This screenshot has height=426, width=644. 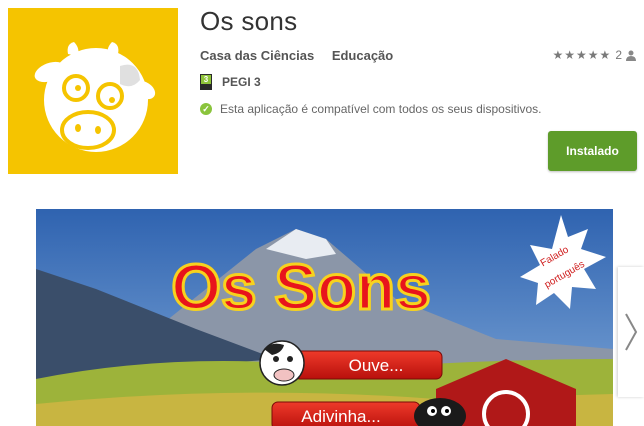 I want to click on installed-button: Instalado, so click(x=592, y=151).